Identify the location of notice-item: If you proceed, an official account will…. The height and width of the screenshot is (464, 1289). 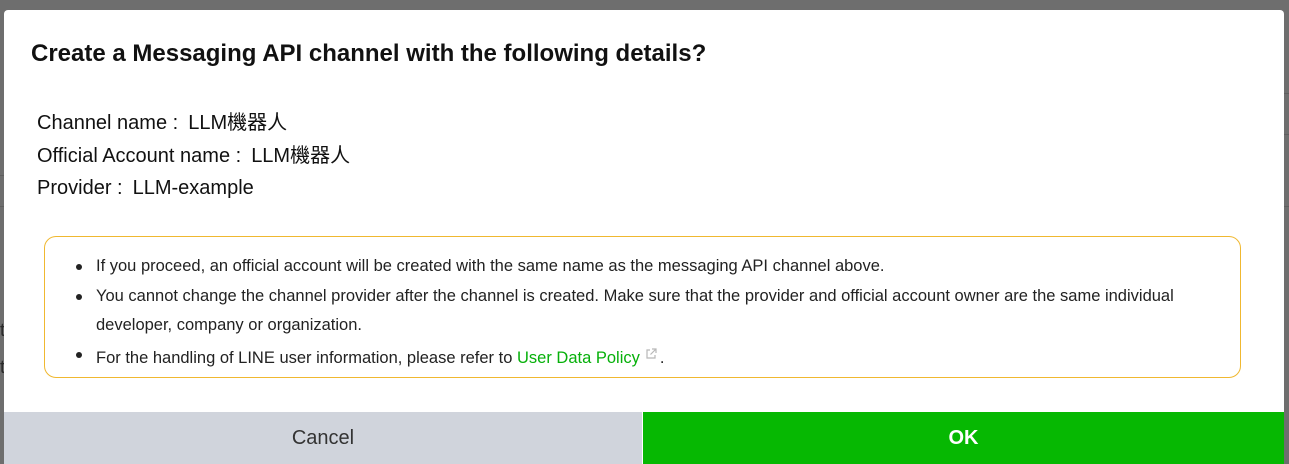
(641, 266).